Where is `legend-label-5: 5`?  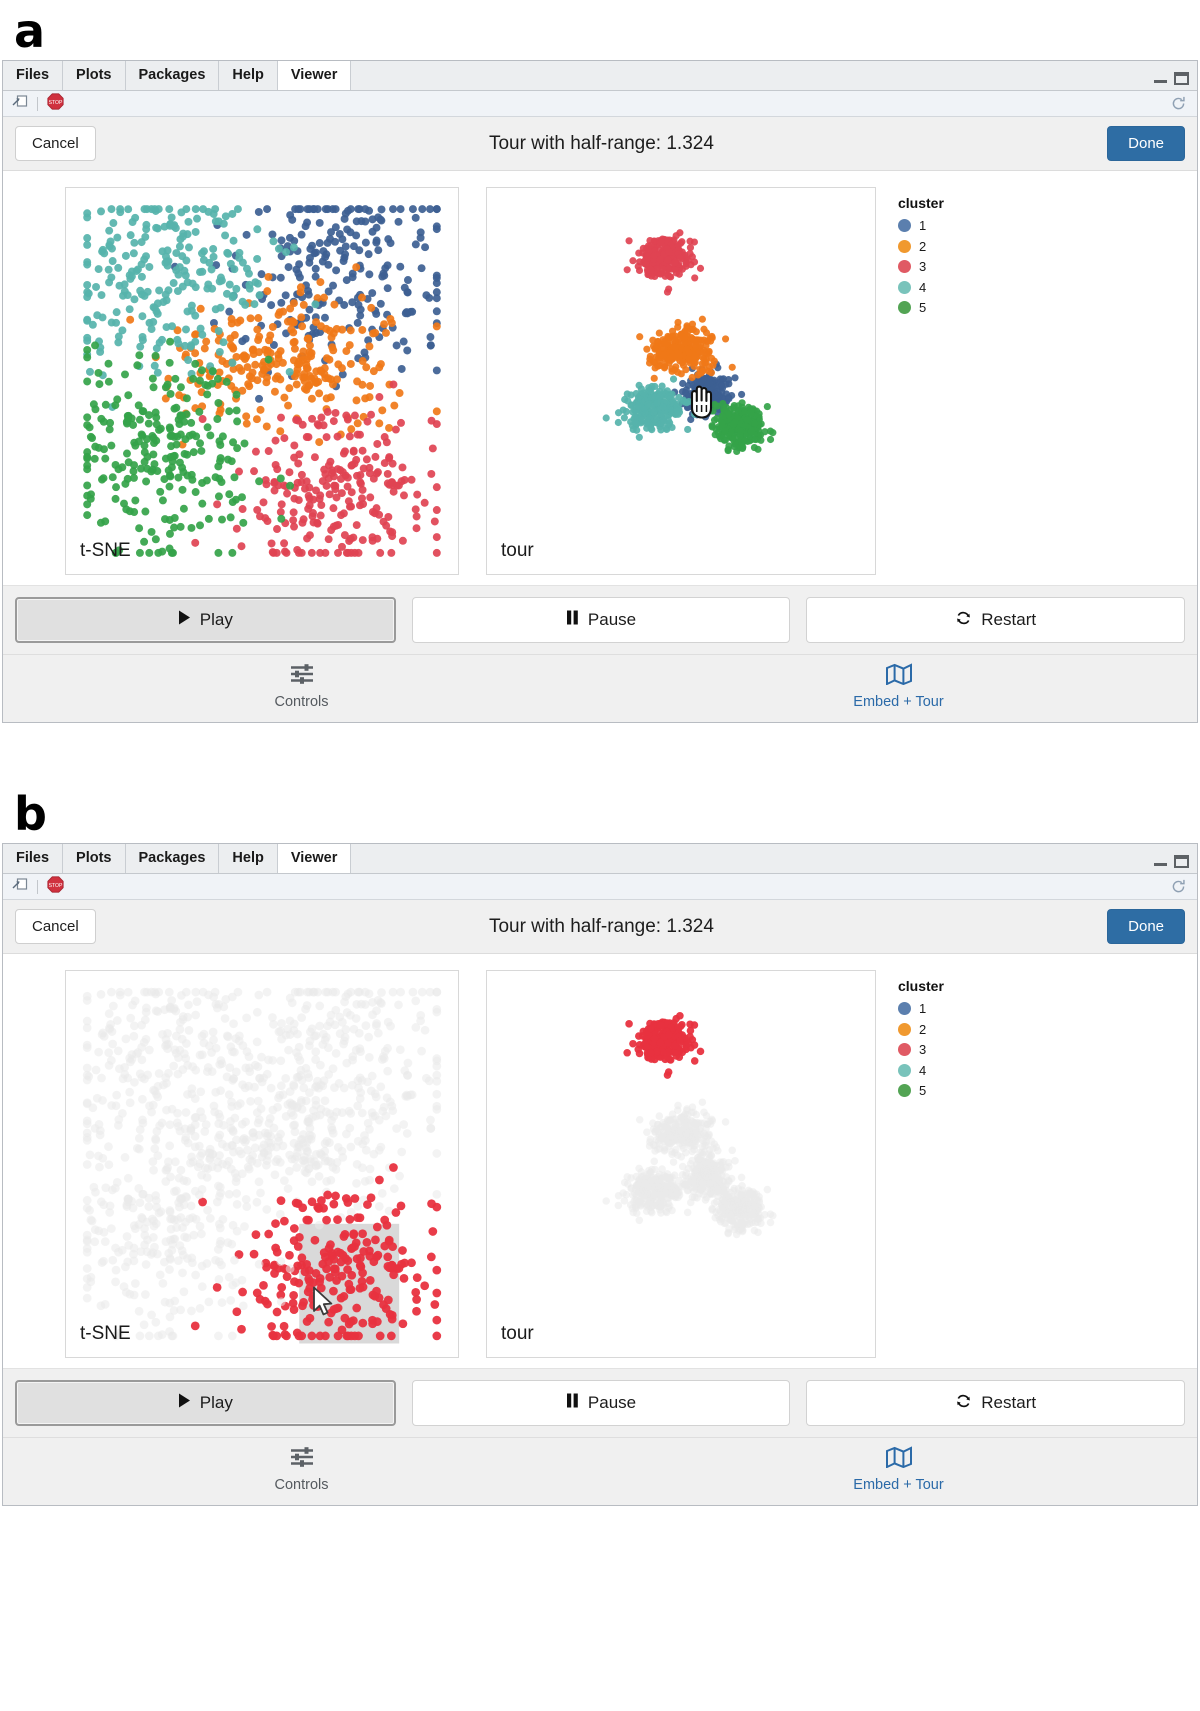
legend-label-5: 5 is located at coordinates (923, 1090).